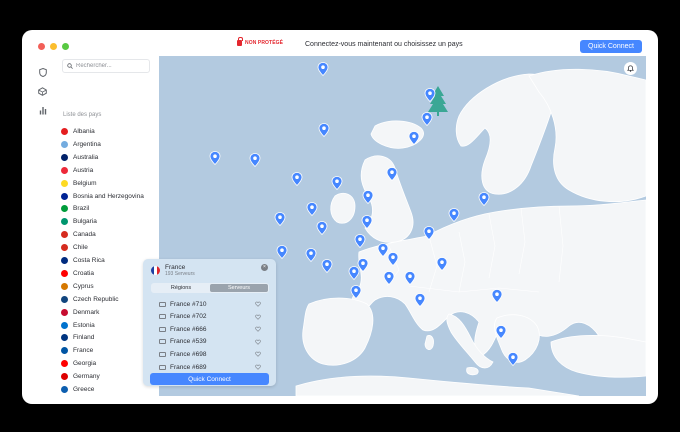 The height and width of the screenshot is (432, 680). Describe the element at coordinates (180, 274) in the screenshot. I see `panel-server-count: 193 Serveurs` at that location.